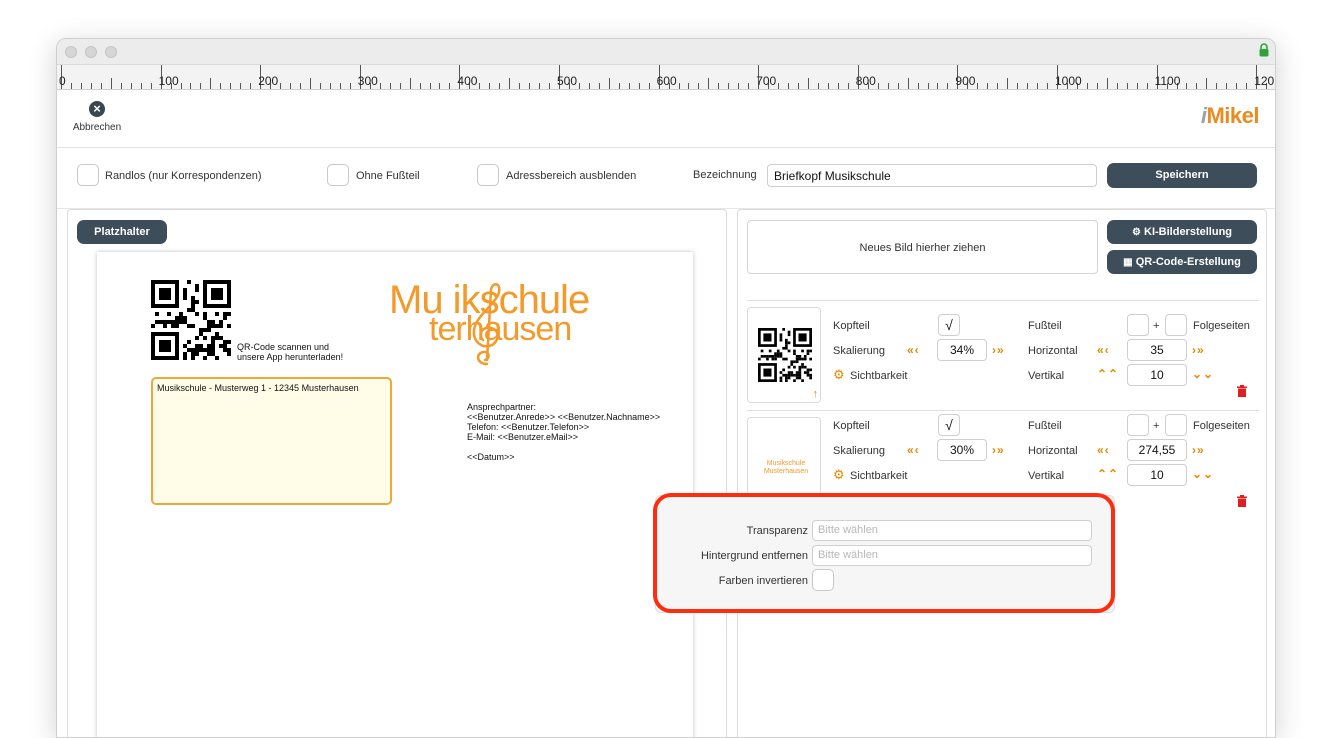 This screenshot has width=1332, height=738. What do you see at coordinates (88, 175) in the screenshot?
I see `randlos-checkbox` at bounding box center [88, 175].